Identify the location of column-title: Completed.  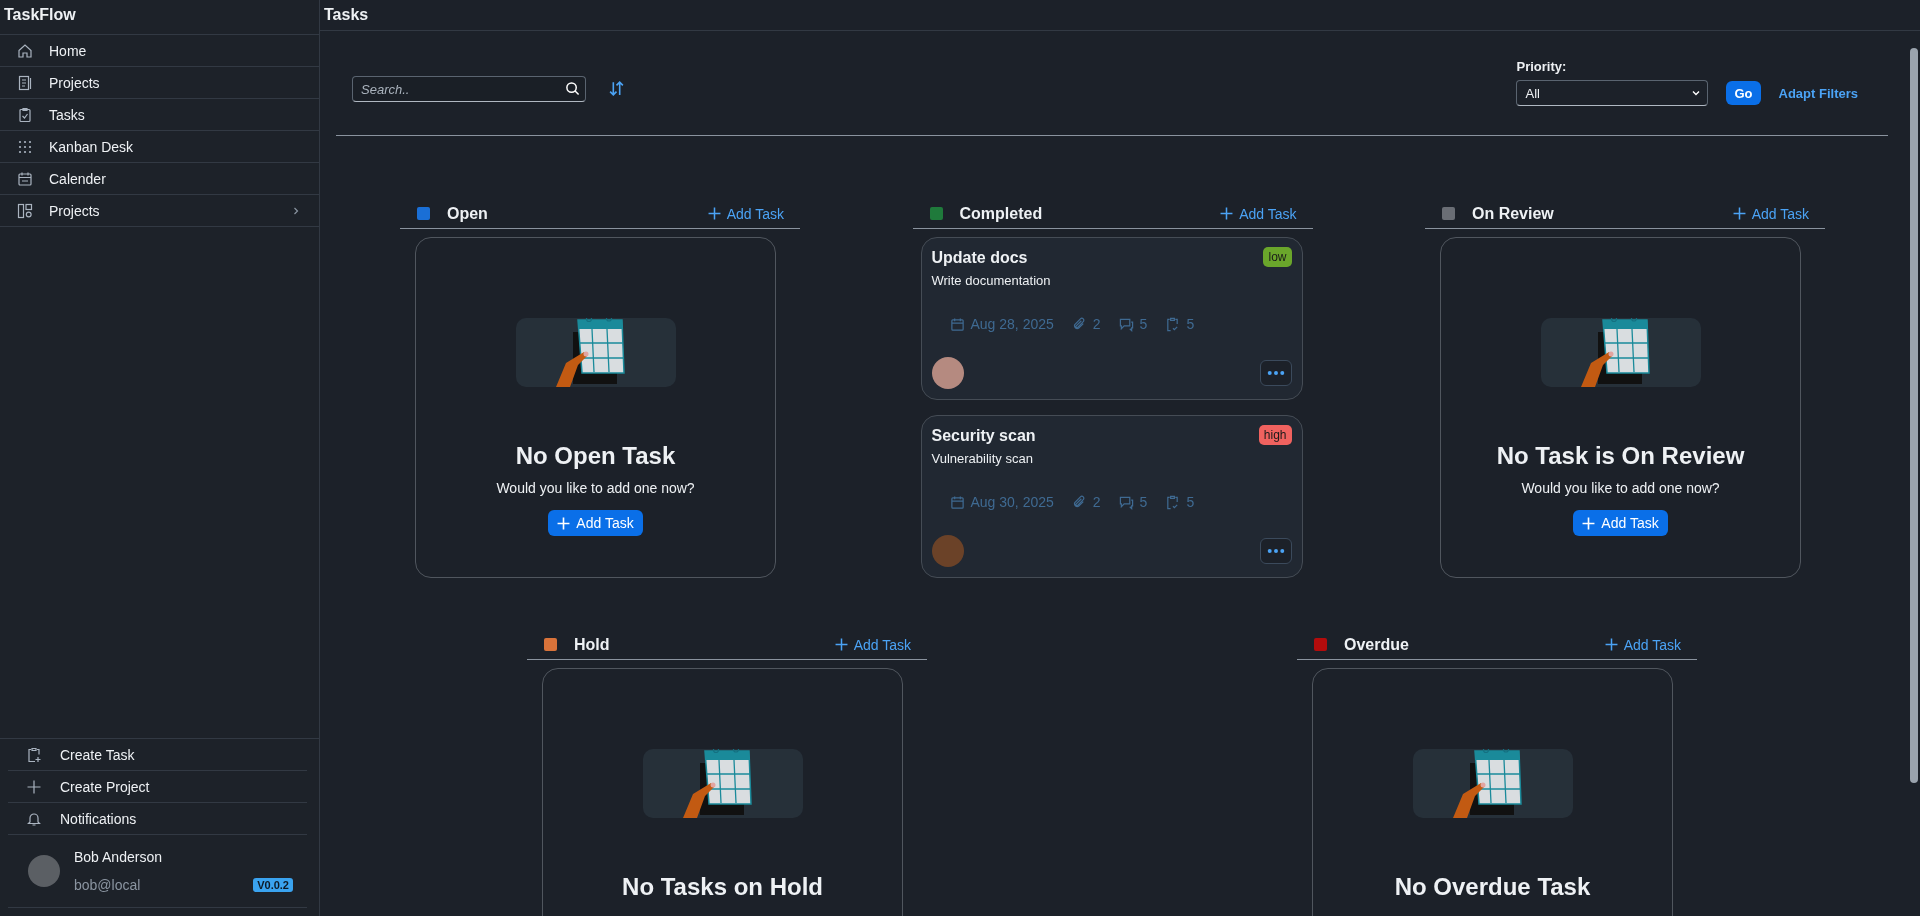
(1001, 213).